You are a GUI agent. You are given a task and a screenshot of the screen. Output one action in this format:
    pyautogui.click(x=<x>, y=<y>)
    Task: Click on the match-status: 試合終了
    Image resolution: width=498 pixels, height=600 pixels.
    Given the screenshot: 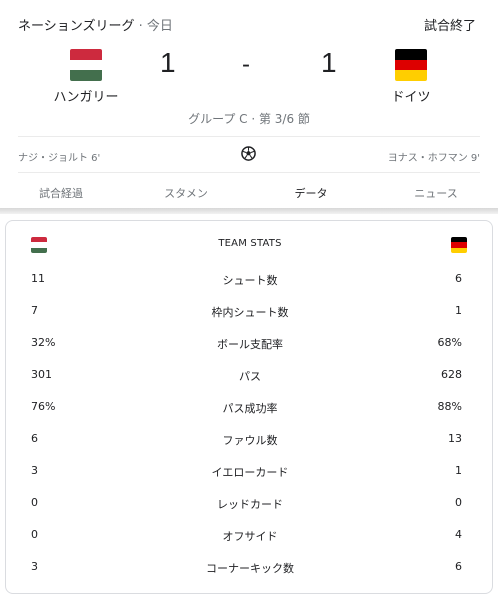 What is the action you would take?
    pyautogui.click(x=449, y=26)
    